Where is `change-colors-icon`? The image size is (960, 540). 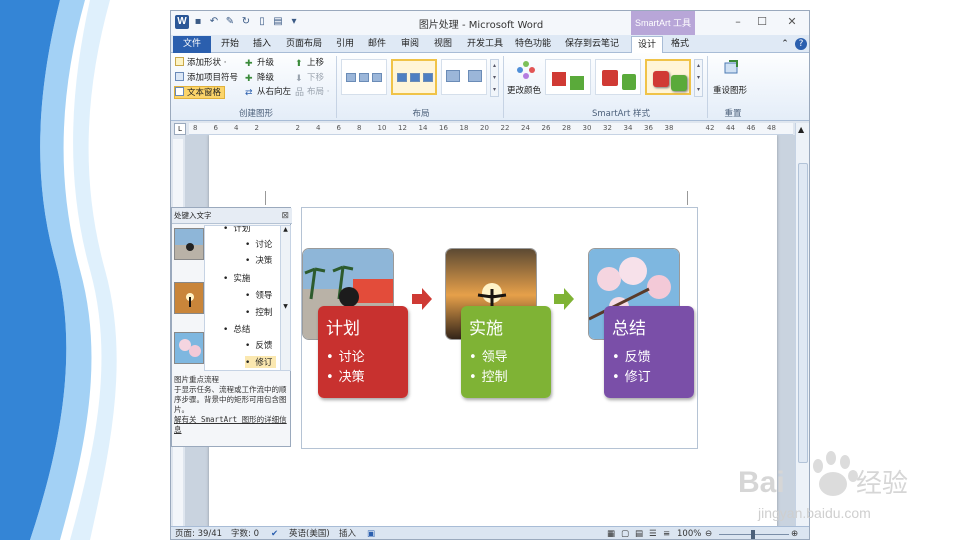
change-colors-icon is located at coordinates (526, 70).